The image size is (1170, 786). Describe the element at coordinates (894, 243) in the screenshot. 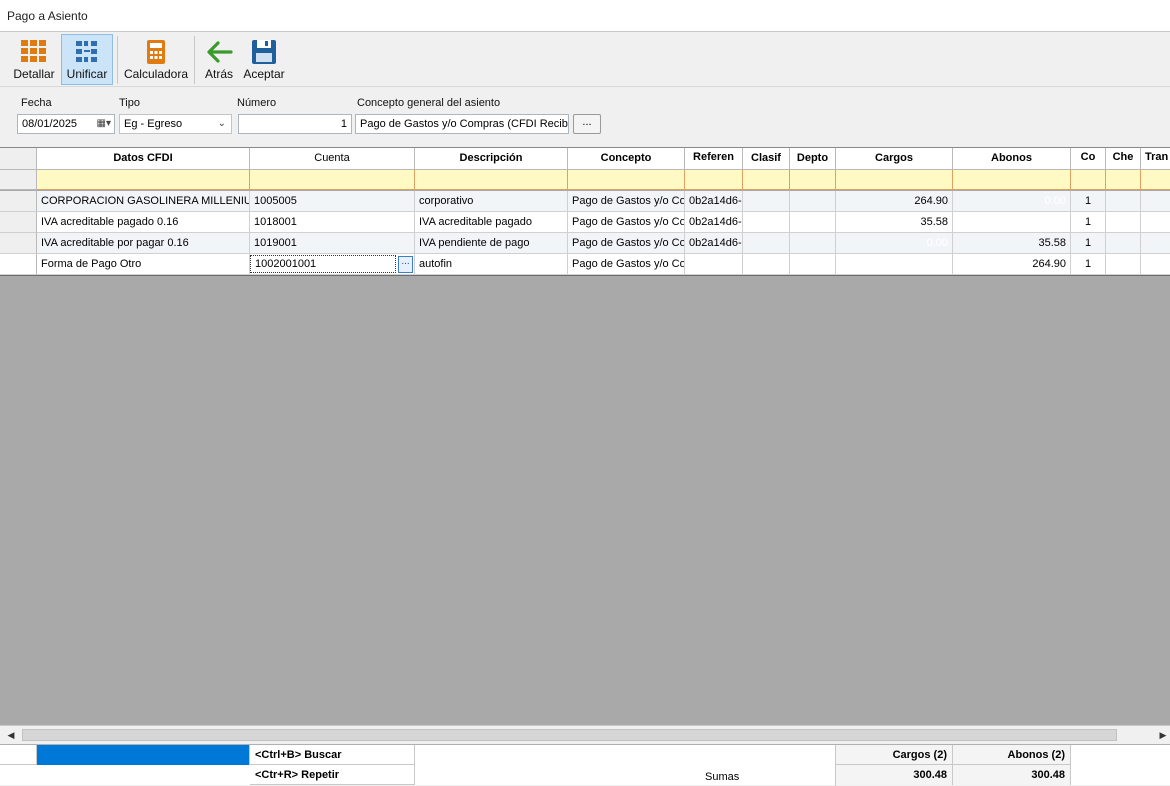

I see `cell-cargos: 0.00` at that location.